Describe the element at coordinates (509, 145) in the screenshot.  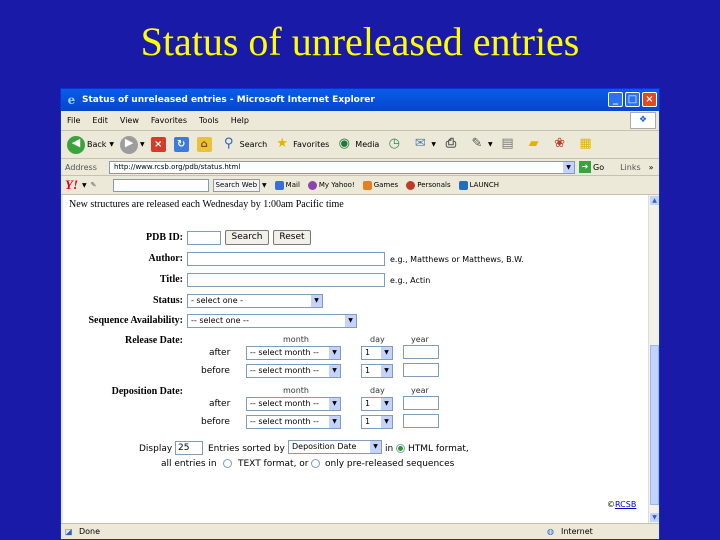
I see `discuss-button: ▤` at that location.